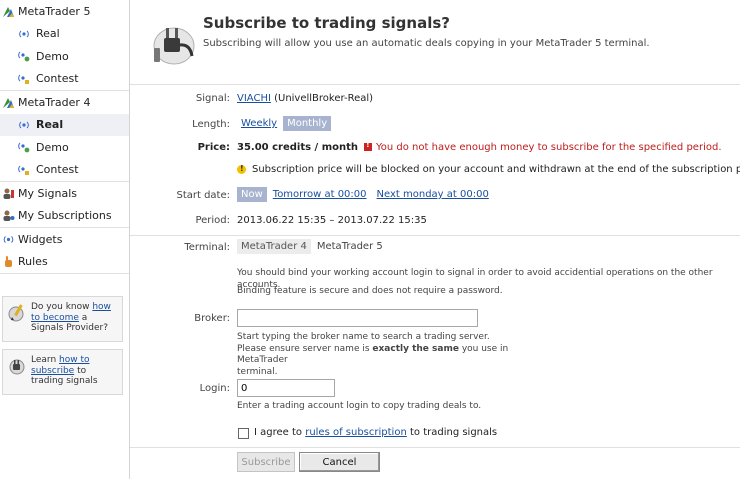 This screenshot has width=740, height=479. What do you see at coordinates (326, 23) in the screenshot?
I see `page-title: Subscribe to trading signals?` at bounding box center [326, 23].